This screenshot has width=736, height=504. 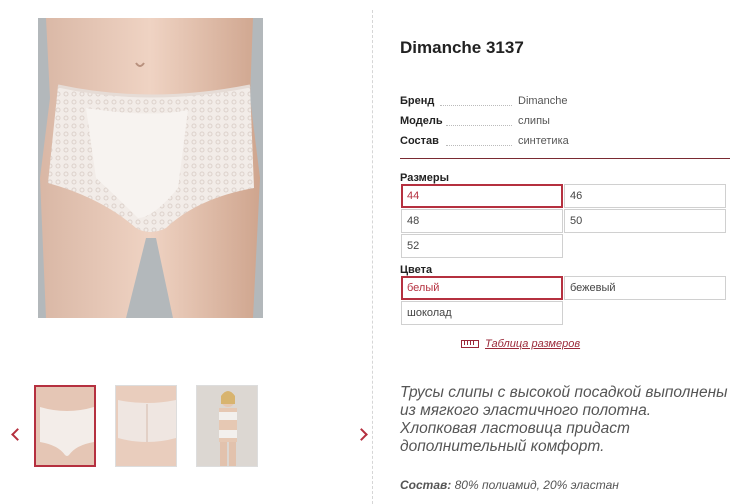 What do you see at coordinates (536, 485) in the screenshot?
I see `composition-value: 80% полиамид, 20% эластан` at bounding box center [536, 485].